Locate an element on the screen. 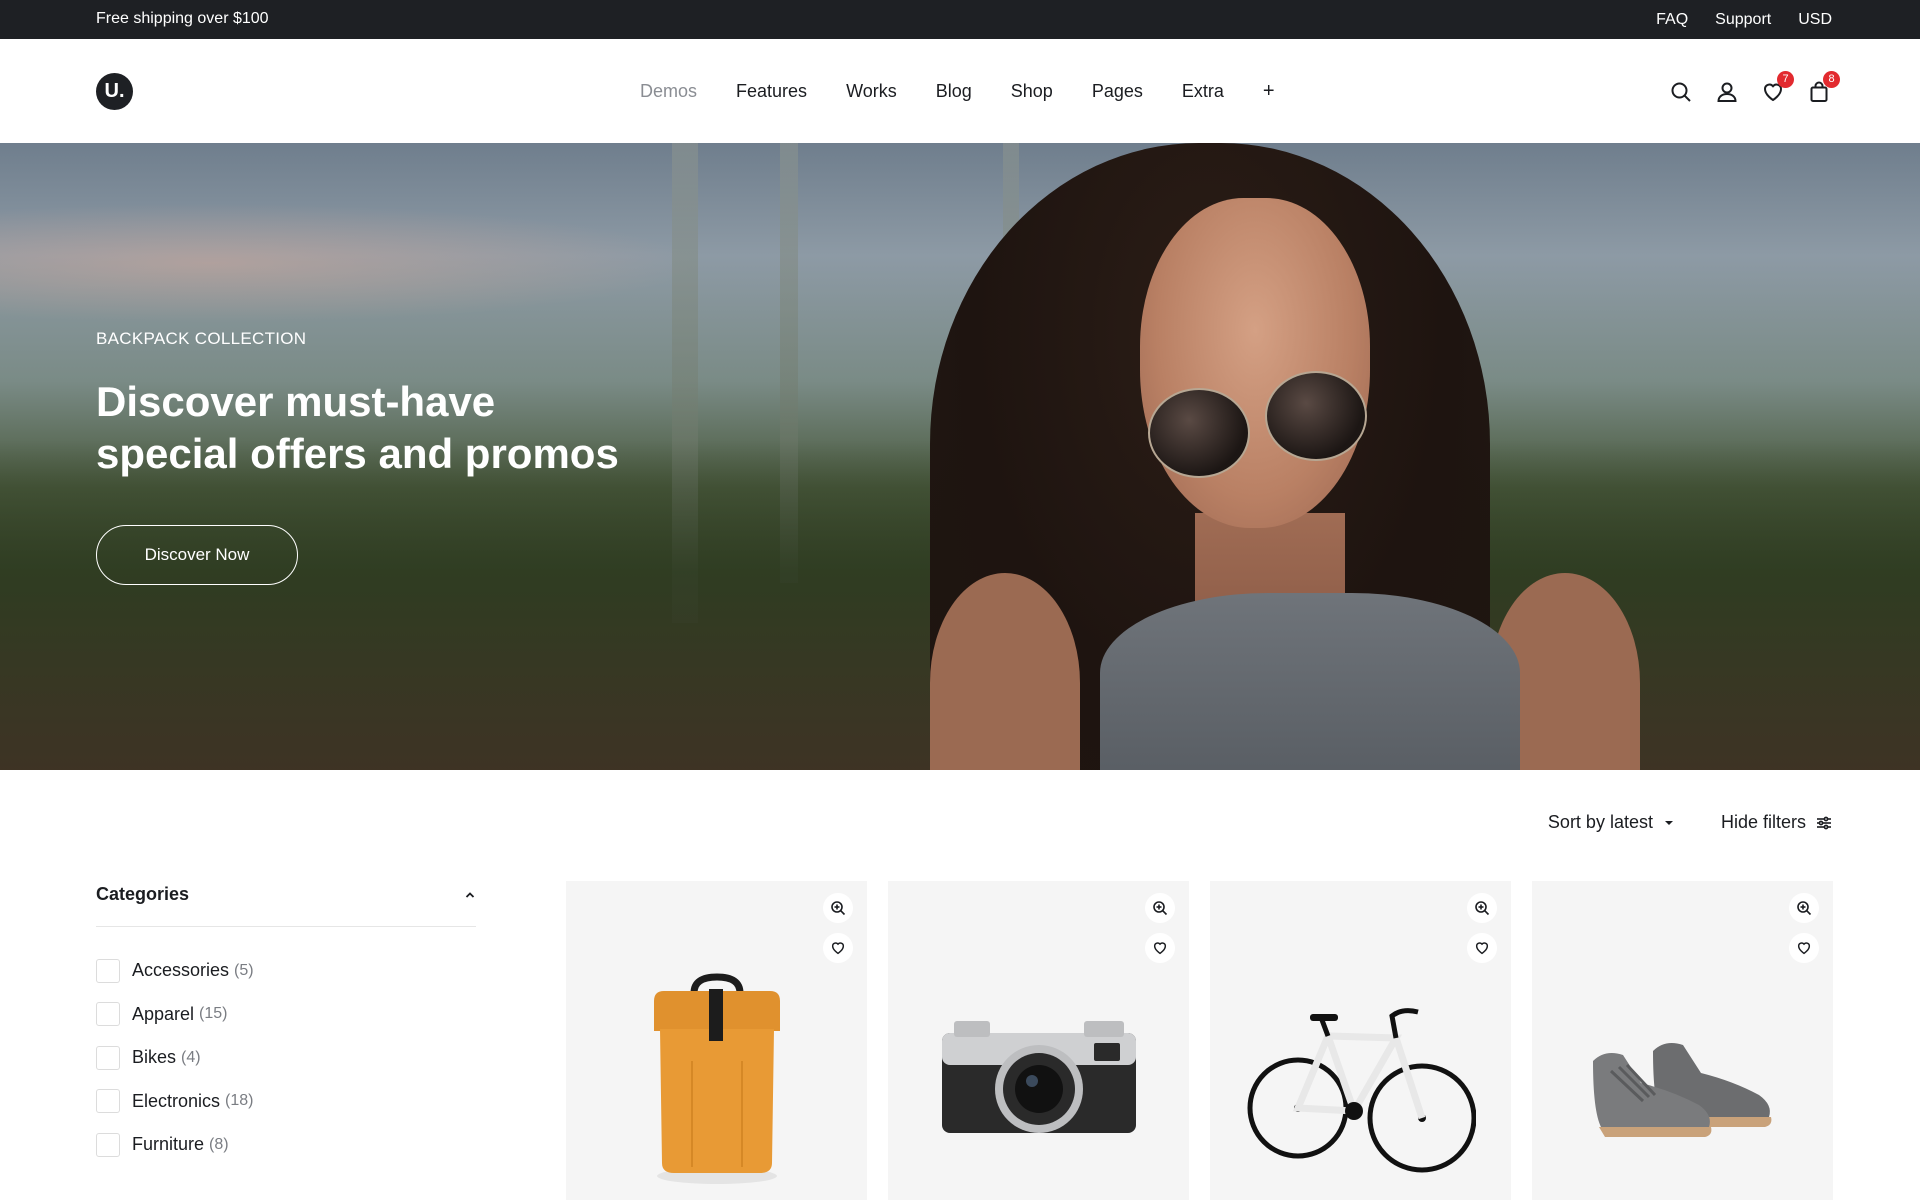 Image resolution: width=1920 pixels, height=1200 pixels. category-item-bikes: Bikes (4) is located at coordinates (286, 1058).